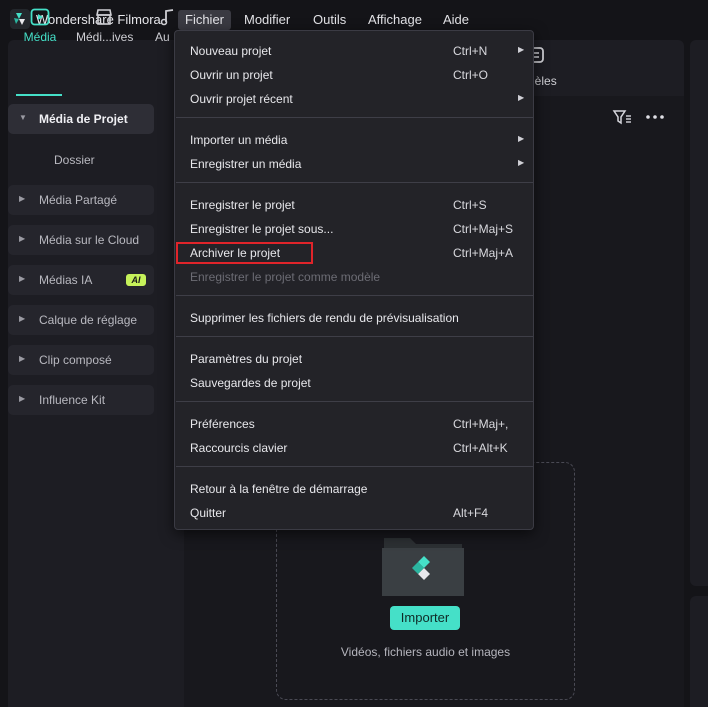 The width and height of the screenshot is (708, 707). I want to click on menu-item-shortcut: Ctrl+O, so click(471, 75).